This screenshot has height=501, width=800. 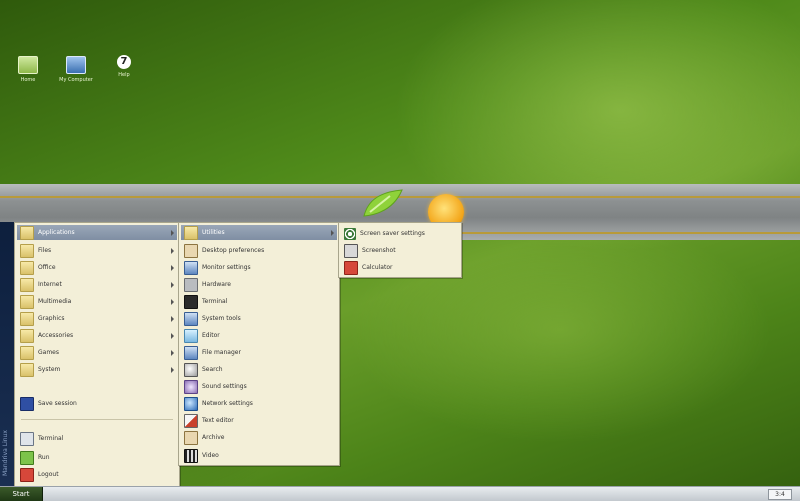 What do you see at coordinates (259, 232) in the screenshot?
I see `menu-item-utilities: Utilities` at bounding box center [259, 232].